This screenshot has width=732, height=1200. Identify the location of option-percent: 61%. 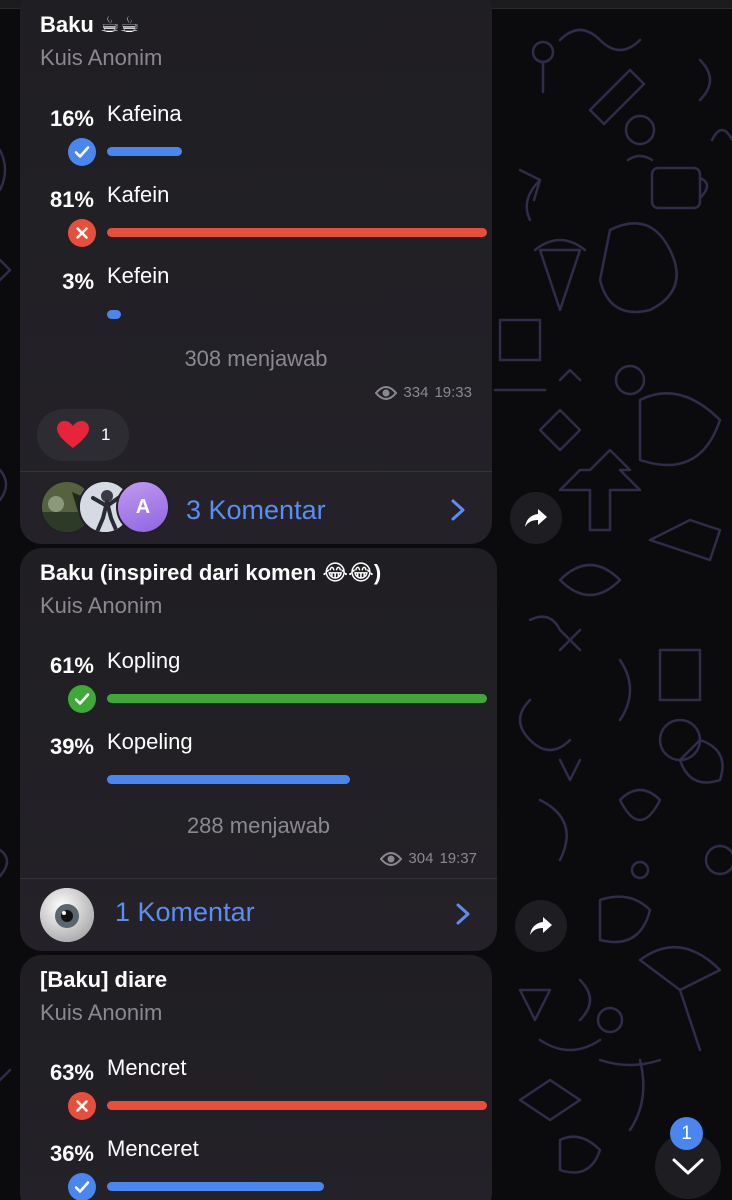
(71, 665).